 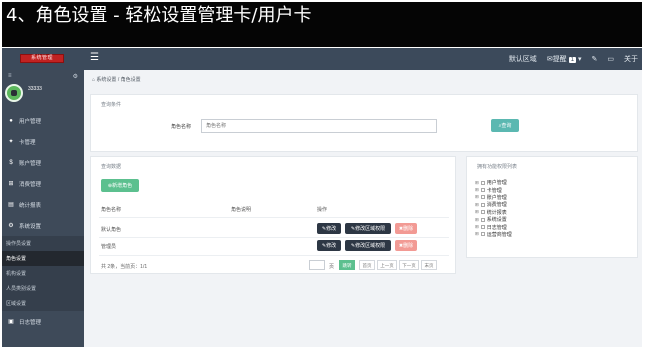 What do you see at coordinates (322, 24) in the screenshot?
I see `slide-title: 4、角色设置 - 轻松设置管理卡/用户卡` at bounding box center [322, 24].